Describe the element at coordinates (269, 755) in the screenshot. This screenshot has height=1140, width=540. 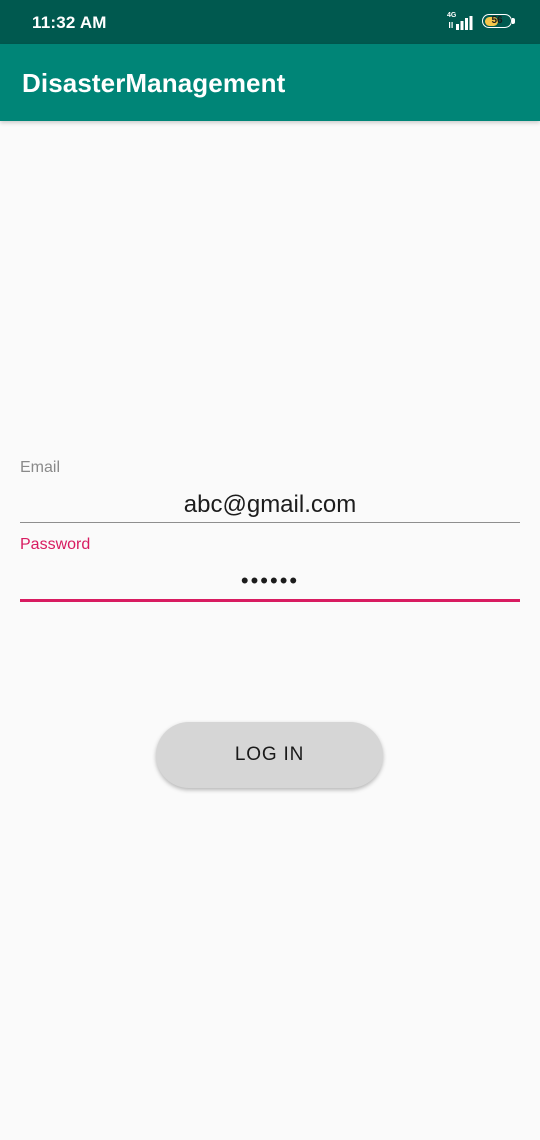
I see `login-button: LOG IN` at that location.